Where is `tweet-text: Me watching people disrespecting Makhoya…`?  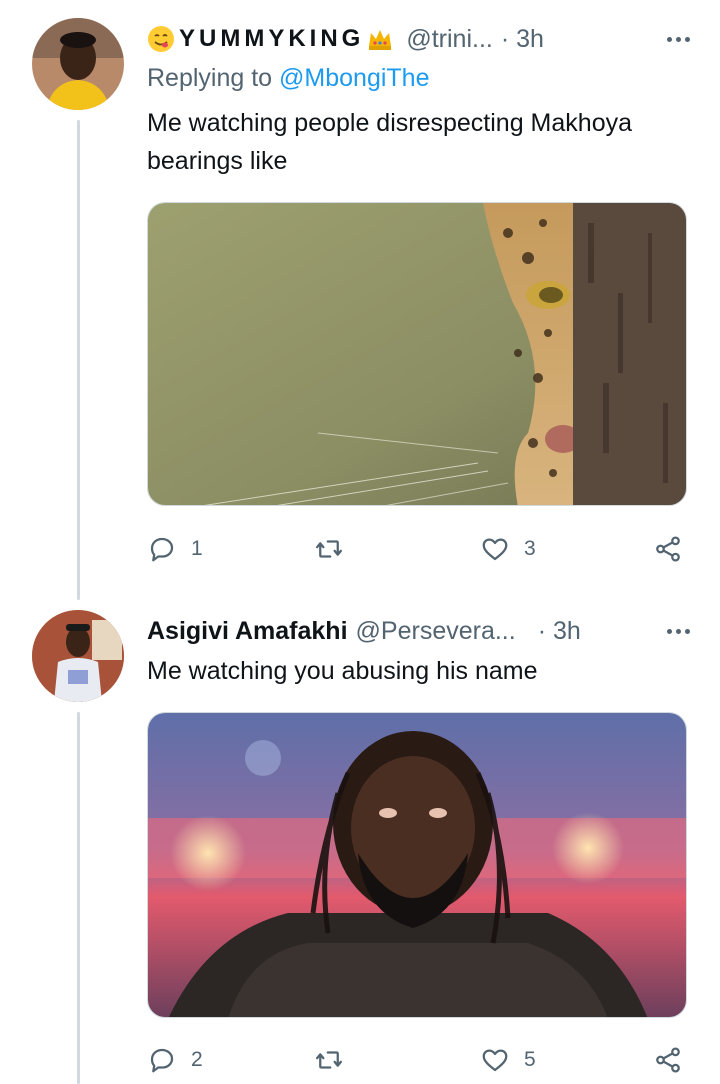
tweet-text: Me watching people disrespecting Makhoya… is located at coordinates (389, 142).